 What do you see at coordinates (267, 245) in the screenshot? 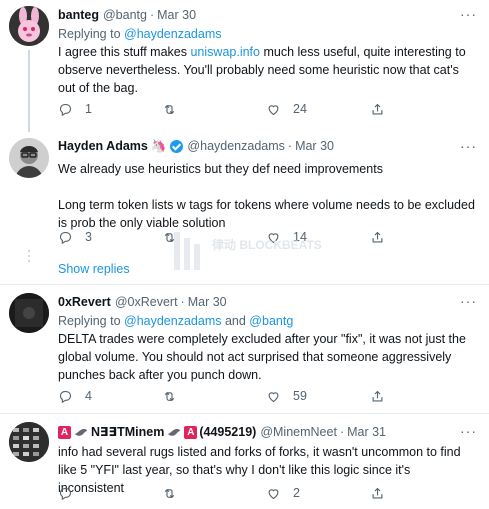
I see `watermark-text: 律动 BLOCKBEATS` at bounding box center [267, 245].